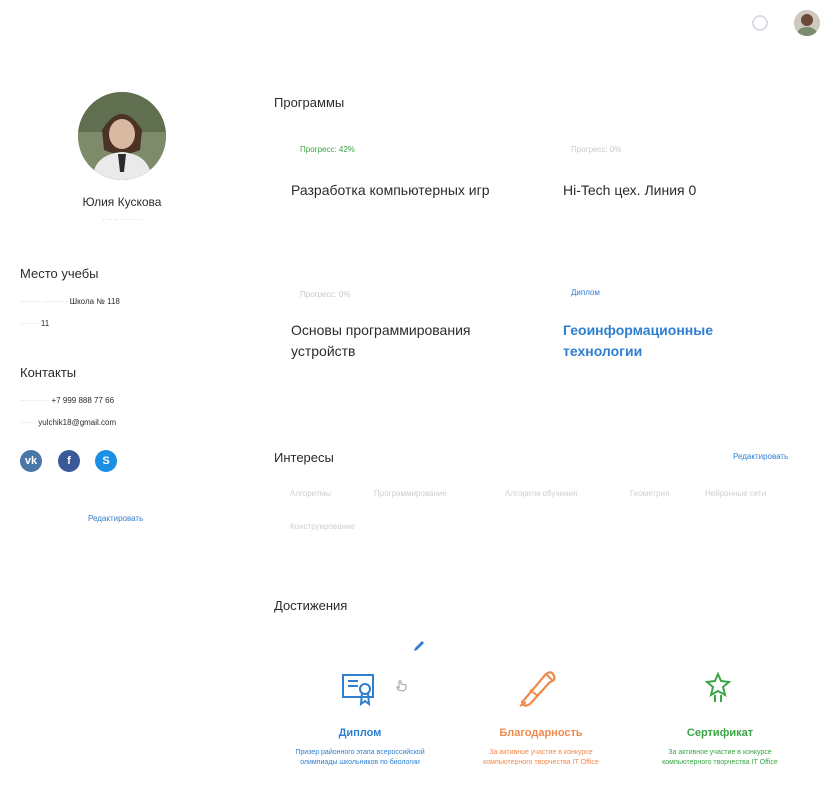 The width and height of the screenshot is (834, 795). I want to click on interest-tag: Алгоритм обучения, so click(541, 493).